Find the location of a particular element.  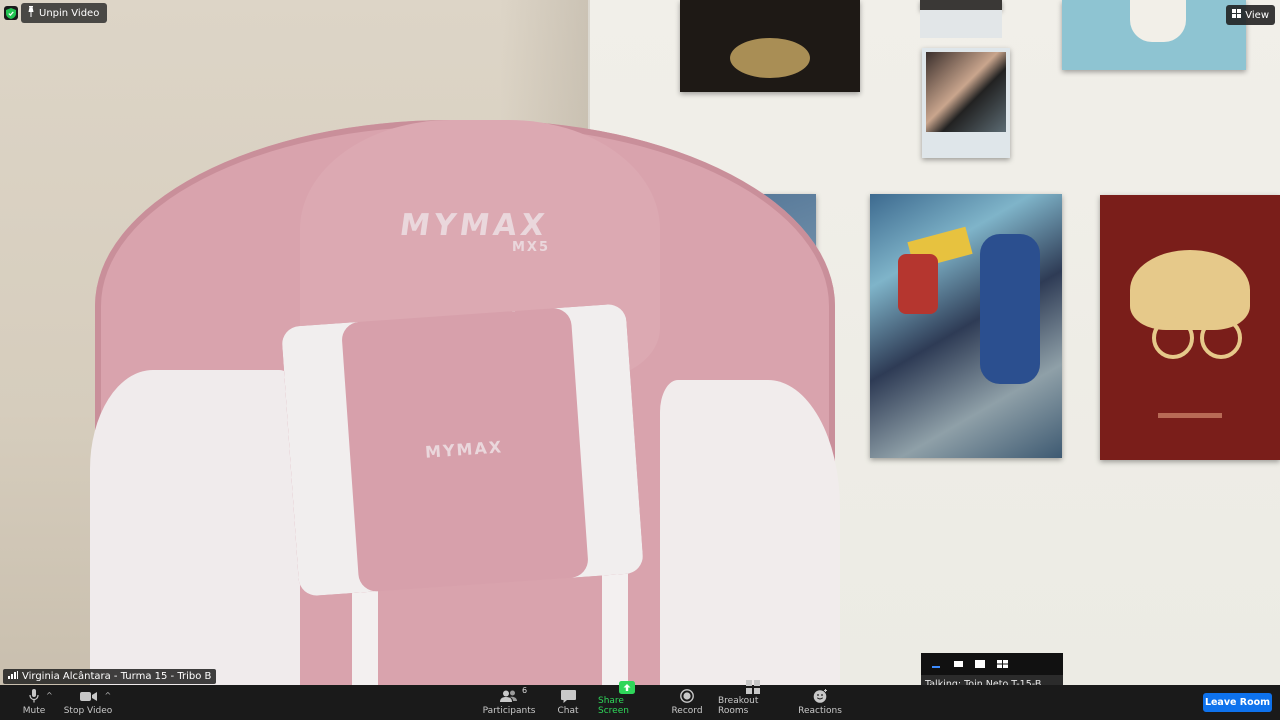

unpin-video-label: Unpin Video is located at coordinates (69, 13).